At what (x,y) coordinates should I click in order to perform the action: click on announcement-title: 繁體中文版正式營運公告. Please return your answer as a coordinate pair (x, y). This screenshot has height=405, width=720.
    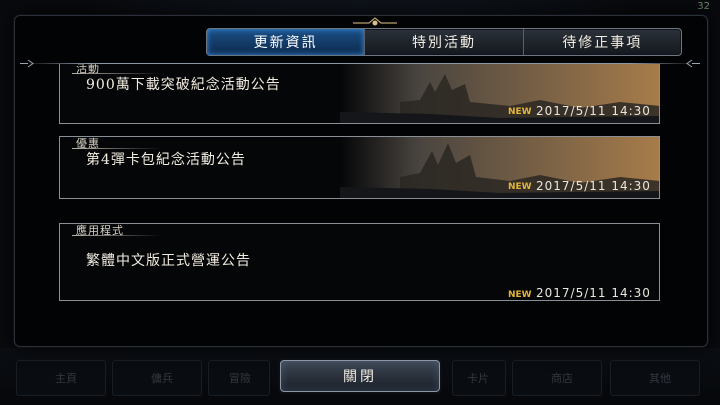
    Looking at the image, I should click on (168, 261).